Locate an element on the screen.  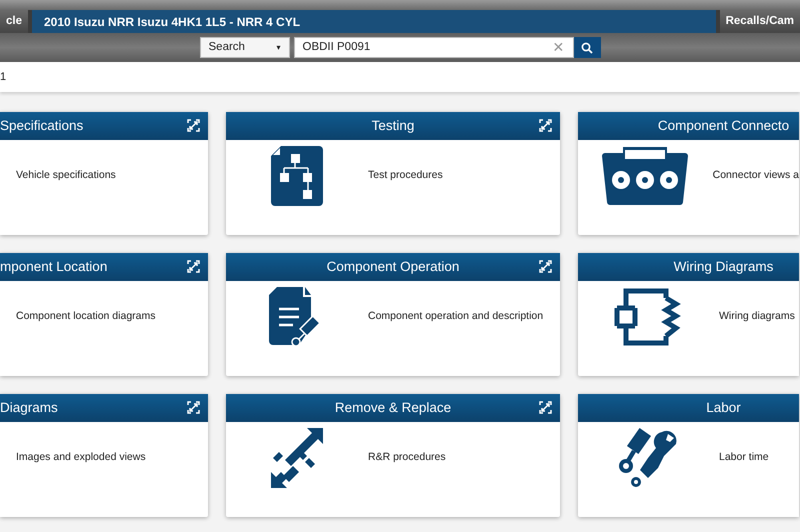
breadcrumb: 1 is located at coordinates (3, 77).